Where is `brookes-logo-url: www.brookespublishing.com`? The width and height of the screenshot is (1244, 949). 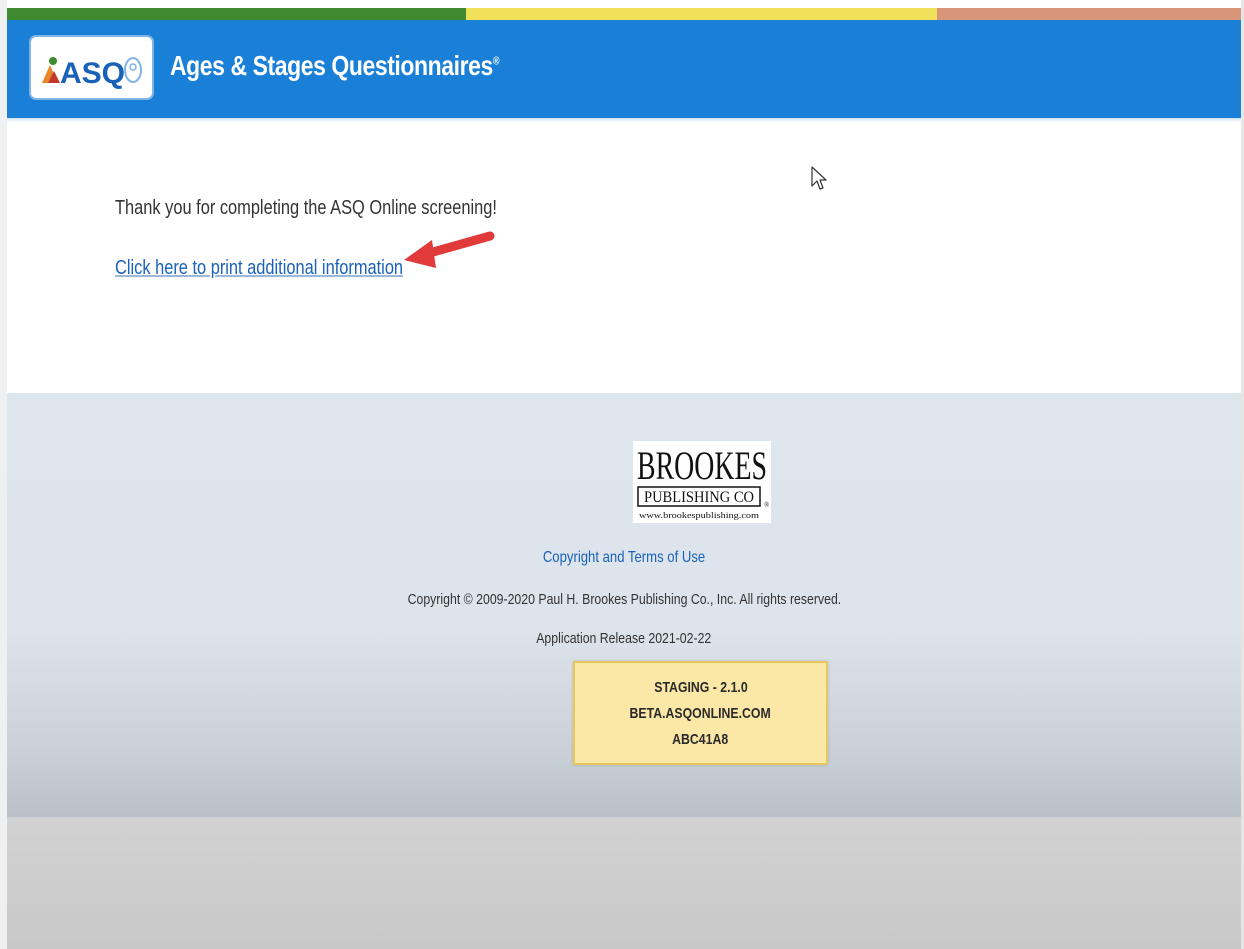
brookes-logo-url: www.brookespublishing.com is located at coordinates (699, 515).